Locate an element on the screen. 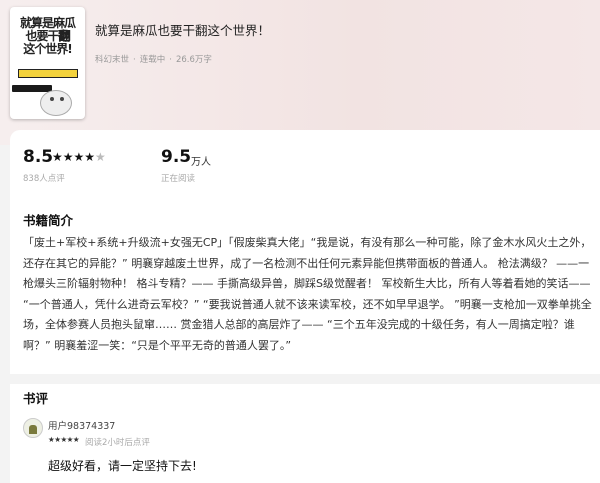  readers-count: 9.5 is located at coordinates (176, 157).